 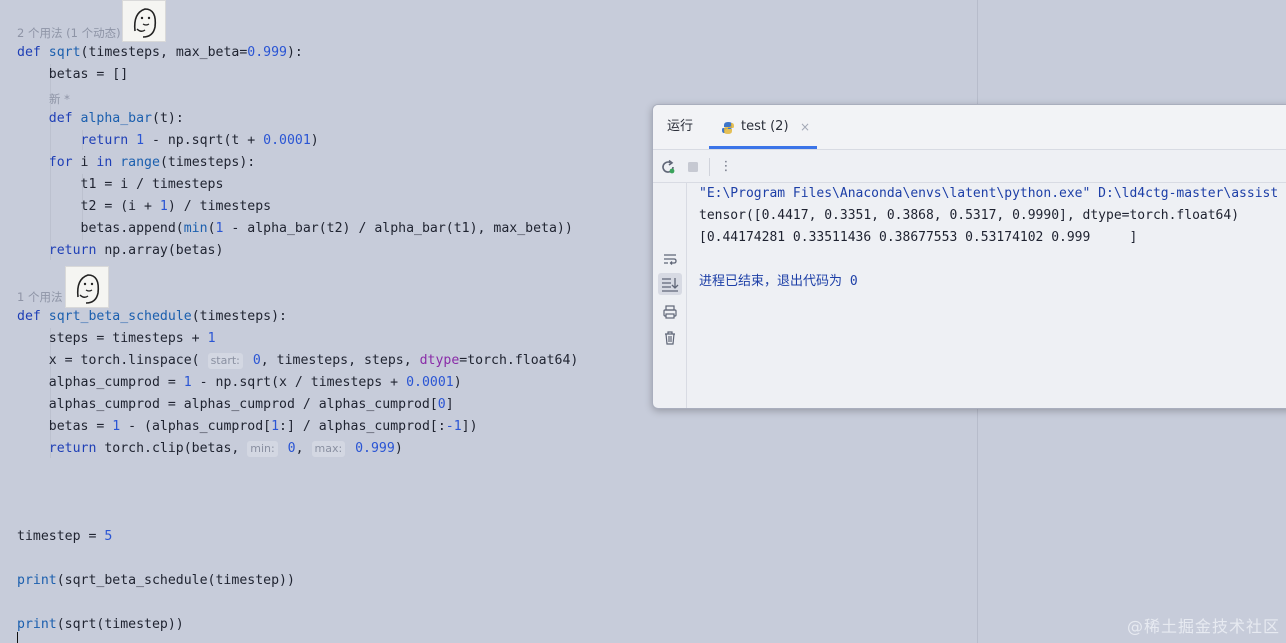 What do you see at coordinates (763, 147) in the screenshot?
I see `active-tab-indicator` at bounding box center [763, 147].